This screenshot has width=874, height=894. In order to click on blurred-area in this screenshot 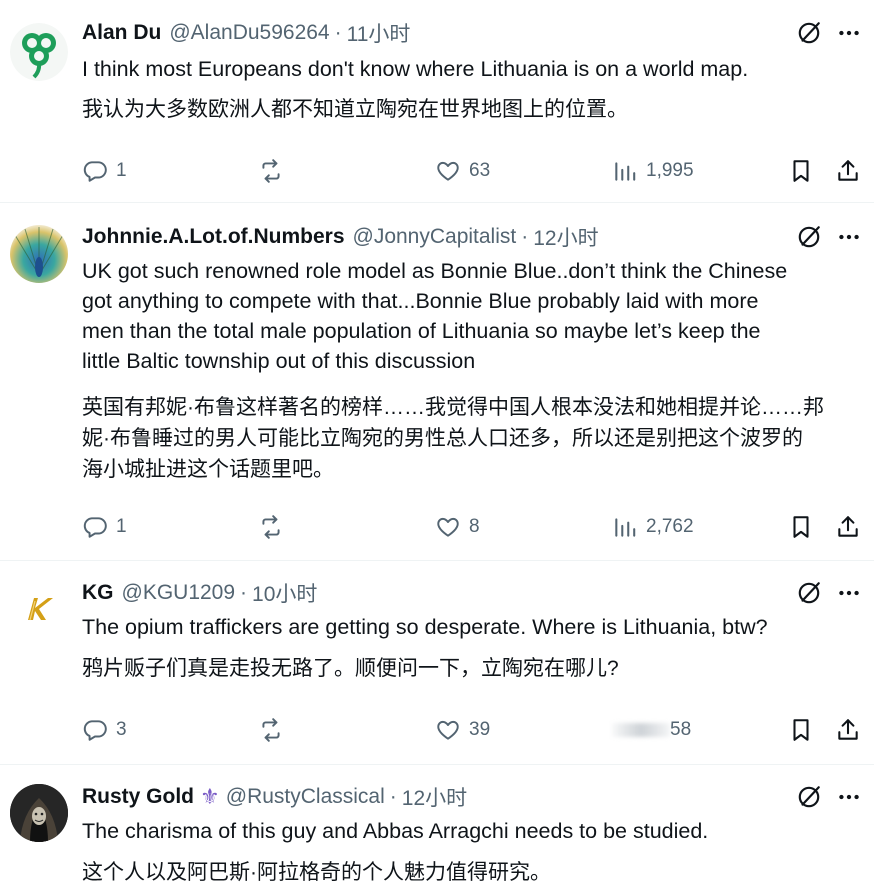, I will do `click(641, 730)`.